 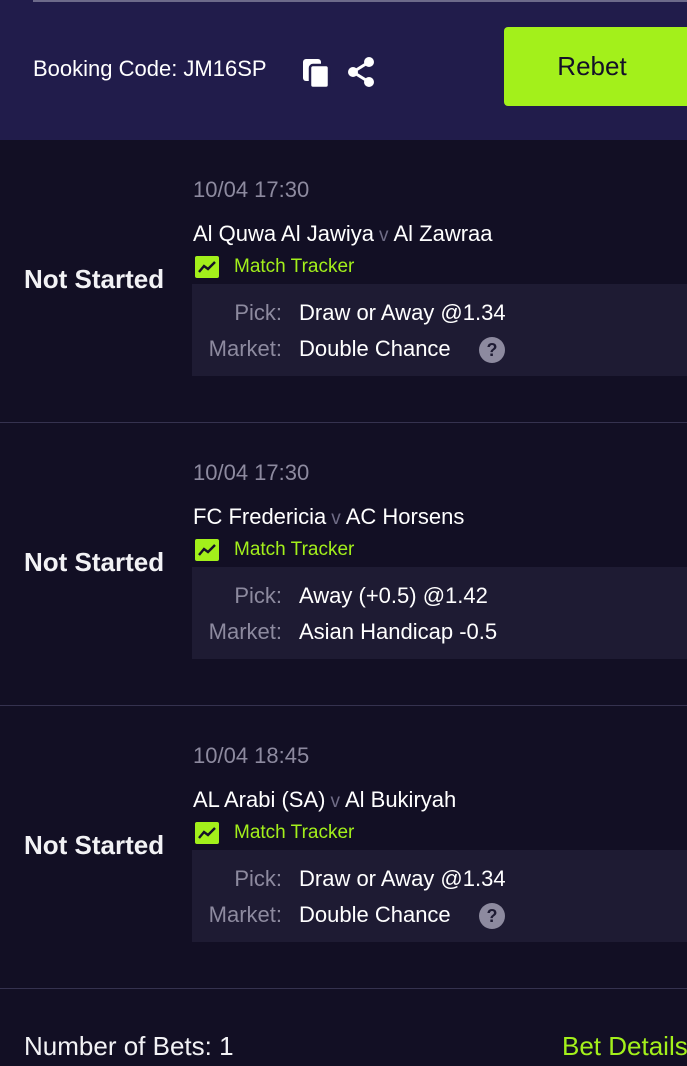 I want to click on bet-summary-footer: Number of Bets: 1 Bet Details, so click(x=343, y=1027).